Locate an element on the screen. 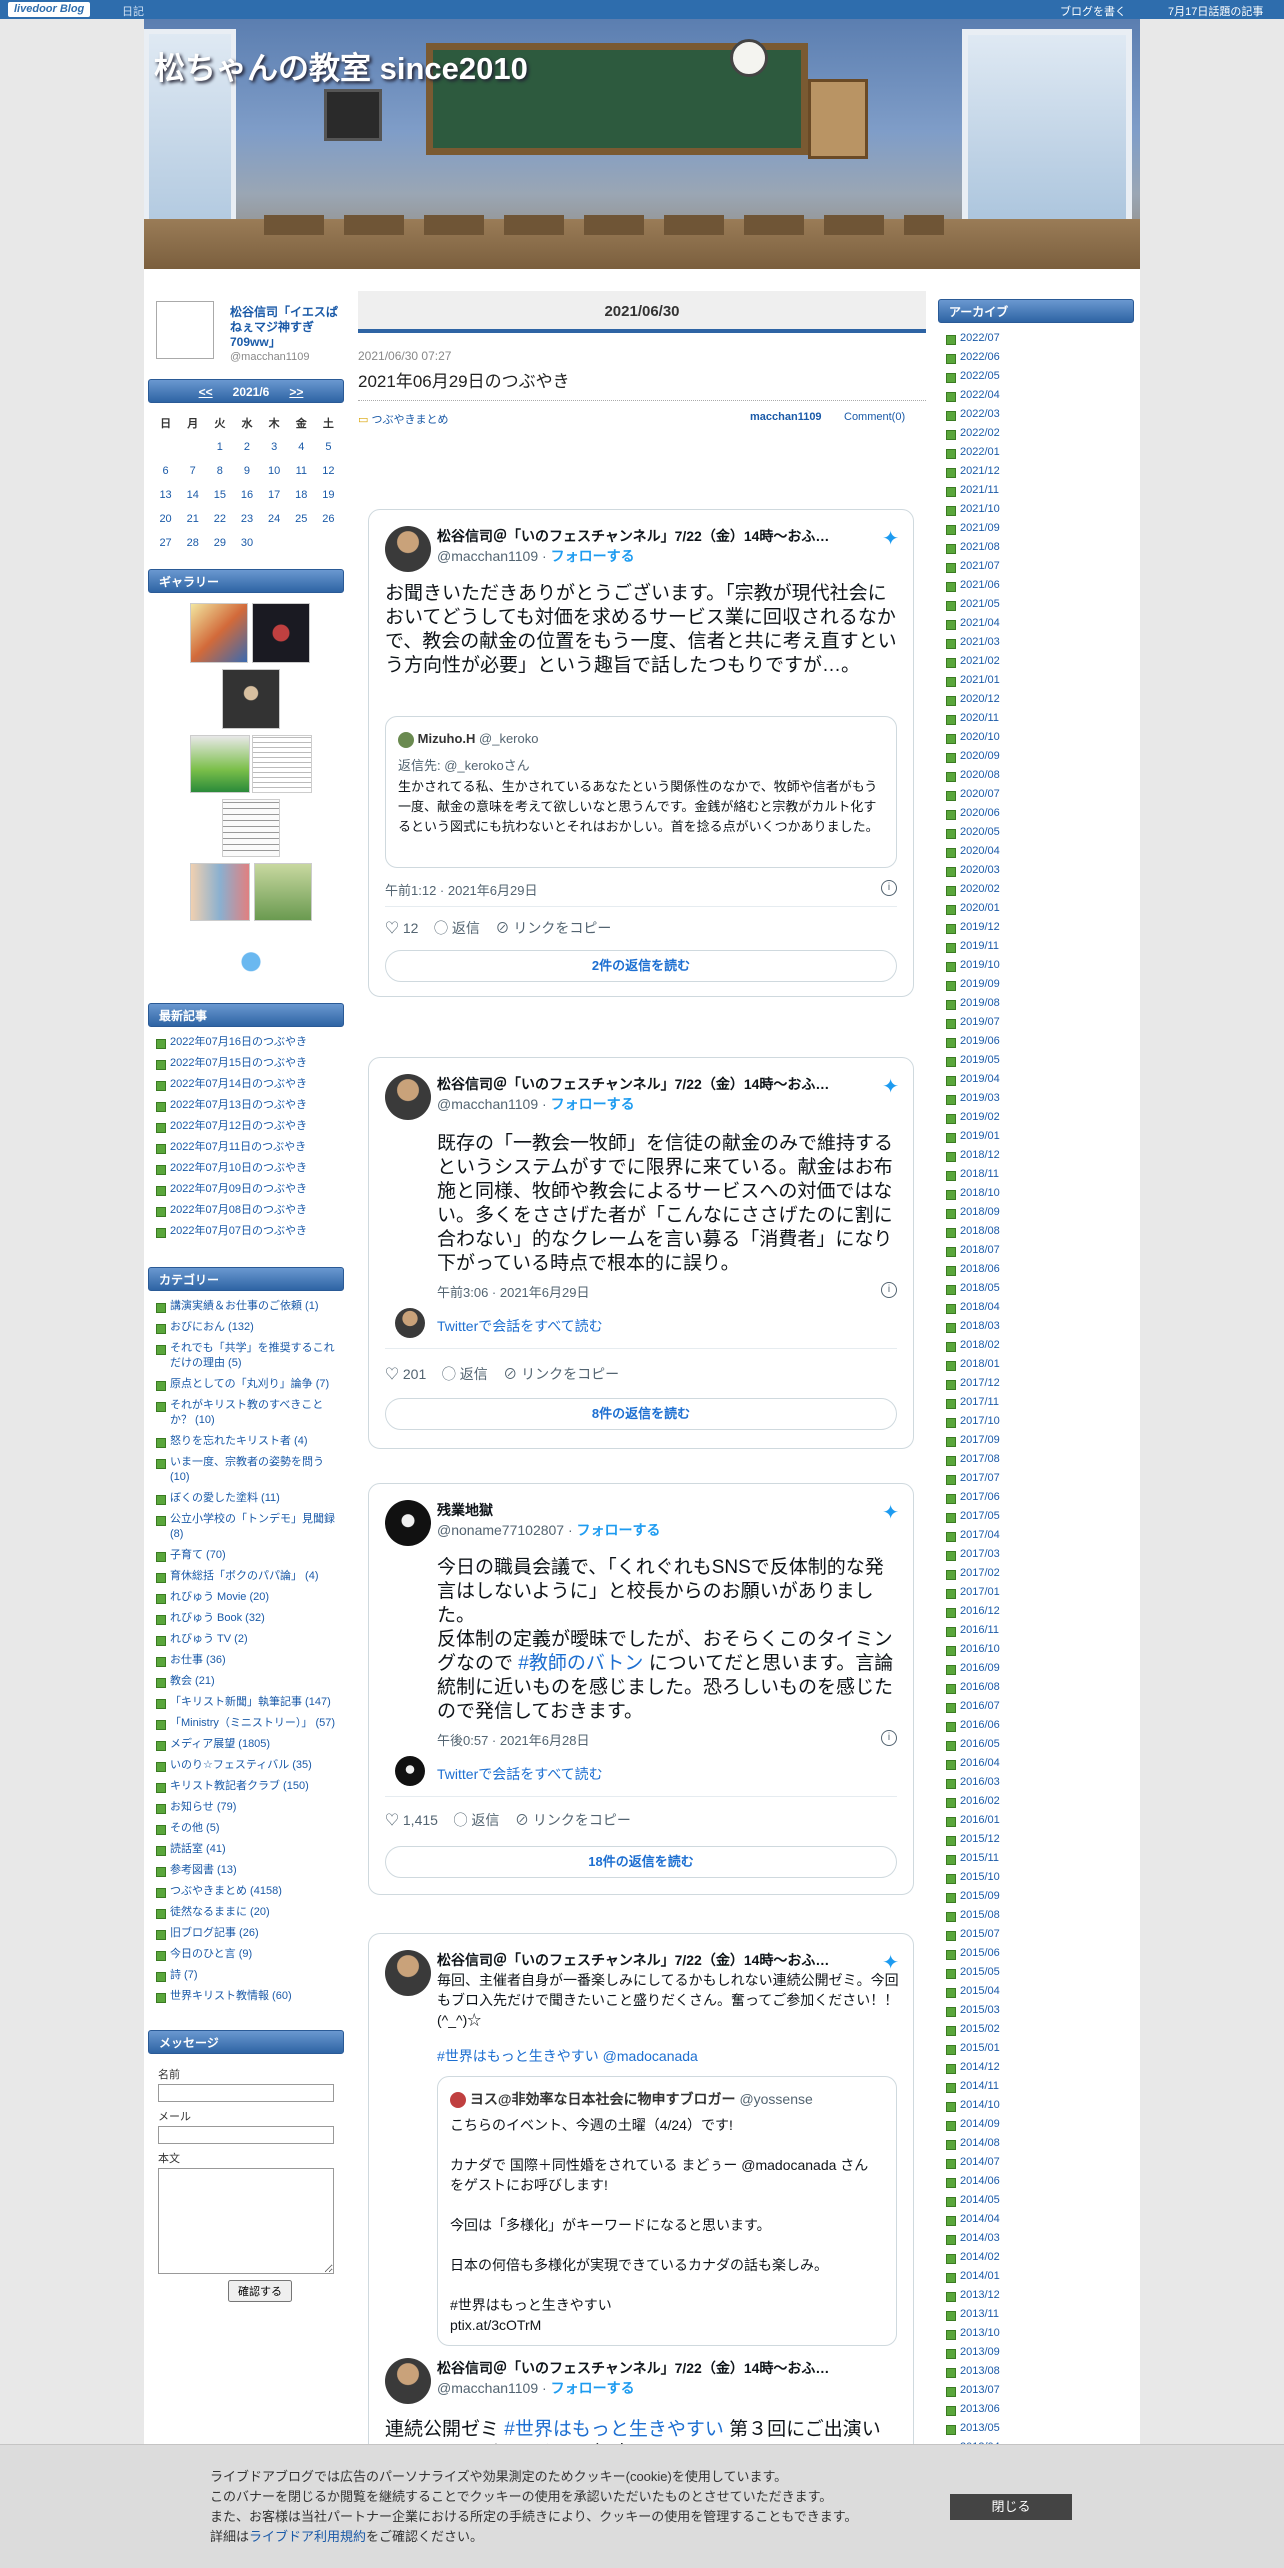  like-count: 12 is located at coordinates (411, 928).